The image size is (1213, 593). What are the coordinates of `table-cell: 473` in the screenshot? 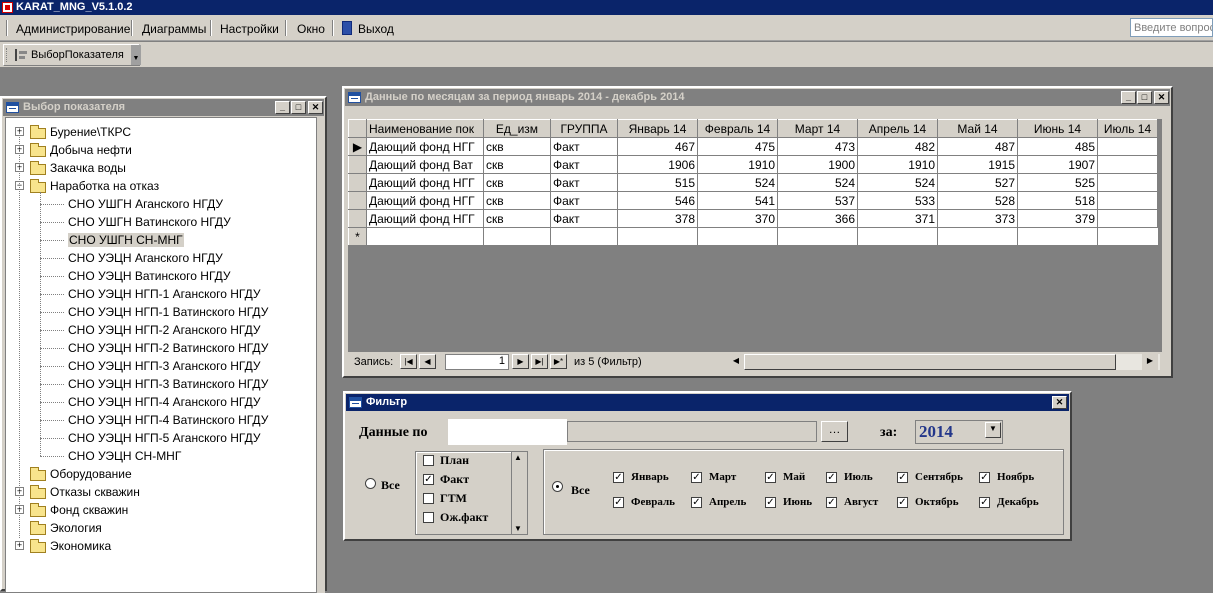 It's located at (817, 146).